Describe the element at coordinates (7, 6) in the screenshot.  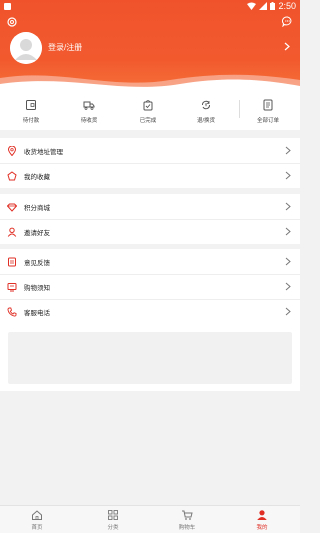
I see `notification-icon` at that location.